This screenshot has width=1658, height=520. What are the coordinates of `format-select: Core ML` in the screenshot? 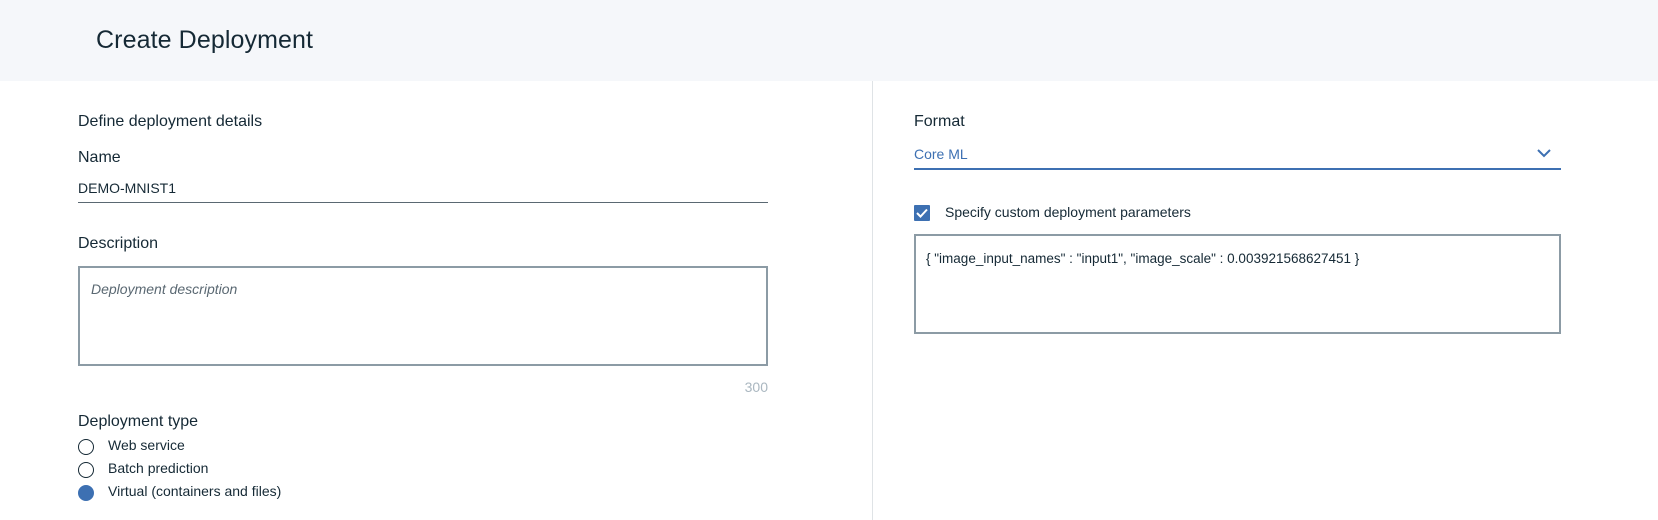 It's located at (1237, 156).